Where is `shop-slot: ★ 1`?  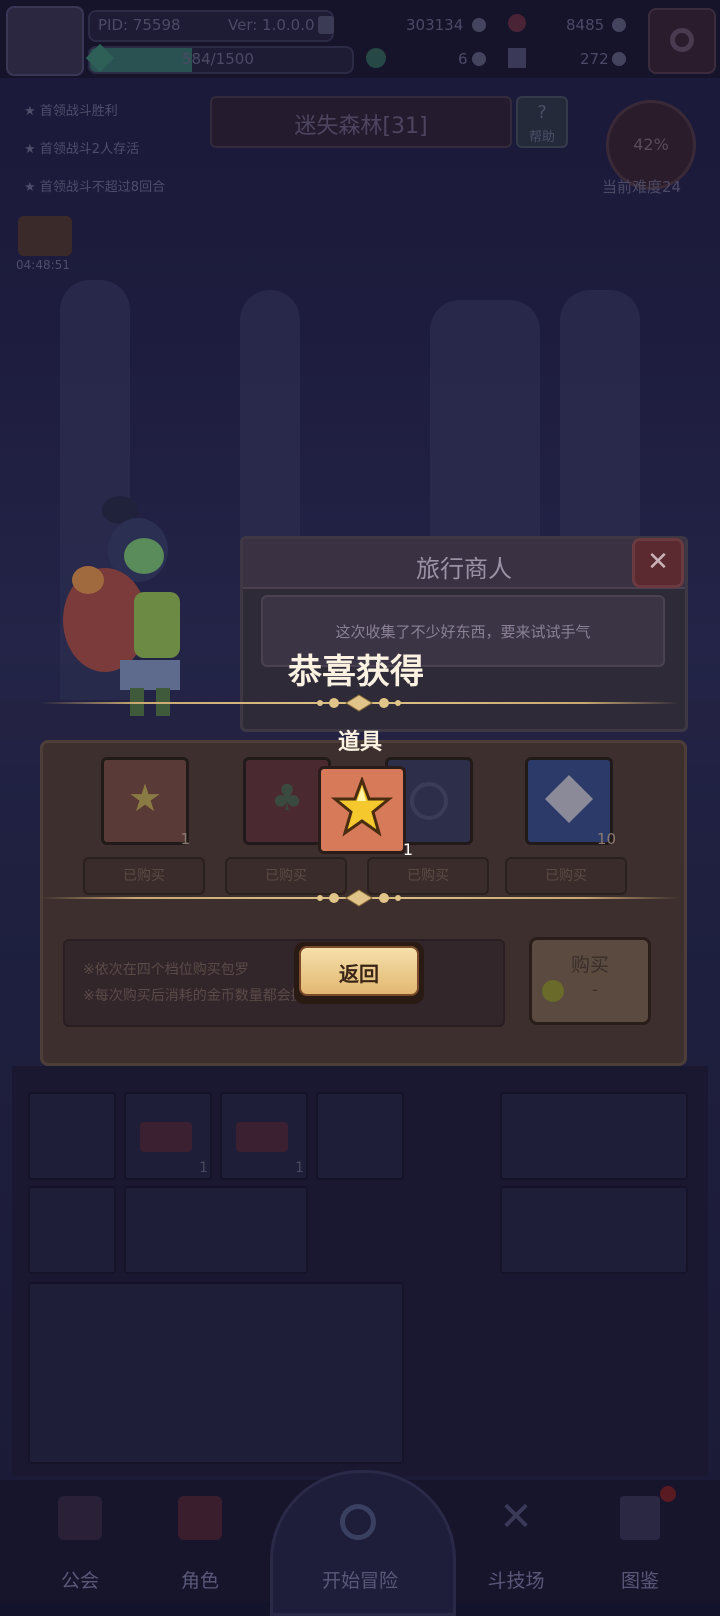 shop-slot: ★ 1 is located at coordinates (145, 802).